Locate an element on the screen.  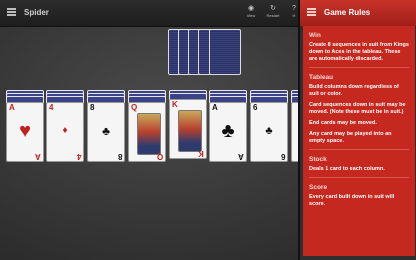
tableau-column: K K is located at coordinates (188, 126).